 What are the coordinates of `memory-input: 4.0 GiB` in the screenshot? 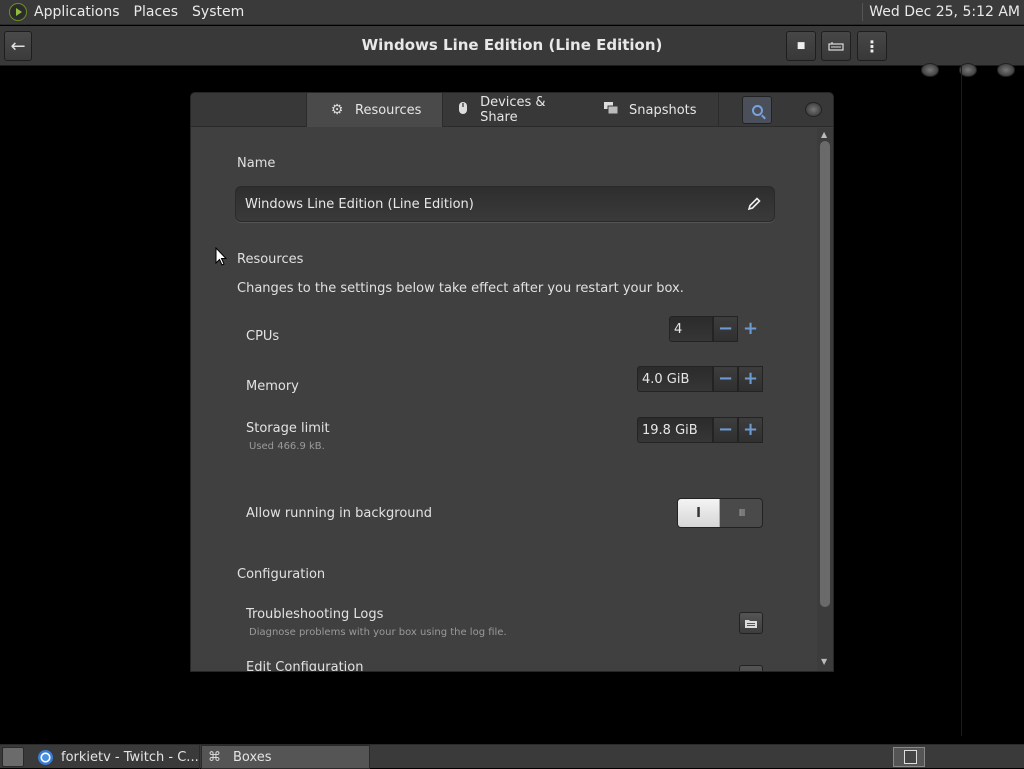 It's located at (675, 379).